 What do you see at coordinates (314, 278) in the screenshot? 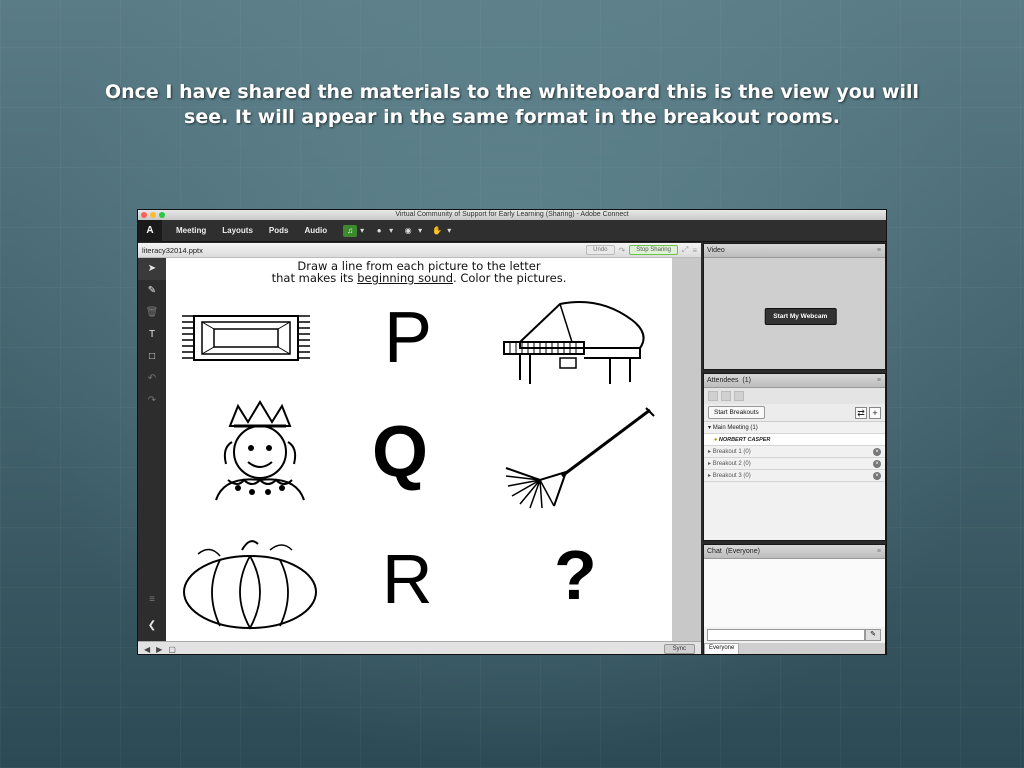
I see `instruction-pre: that makes its` at bounding box center [314, 278].